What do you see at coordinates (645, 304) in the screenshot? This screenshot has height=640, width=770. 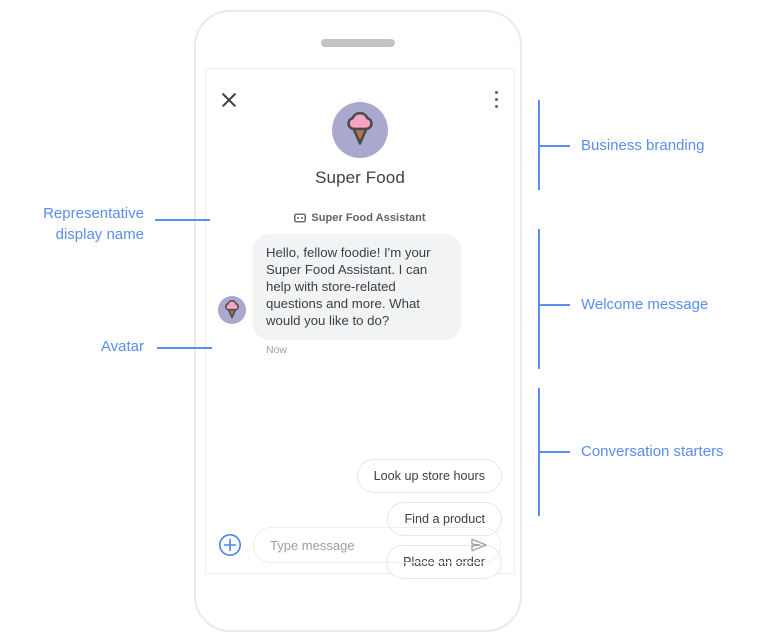 I see `annotation-label-welcome-message: Welcome message` at bounding box center [645, 304].